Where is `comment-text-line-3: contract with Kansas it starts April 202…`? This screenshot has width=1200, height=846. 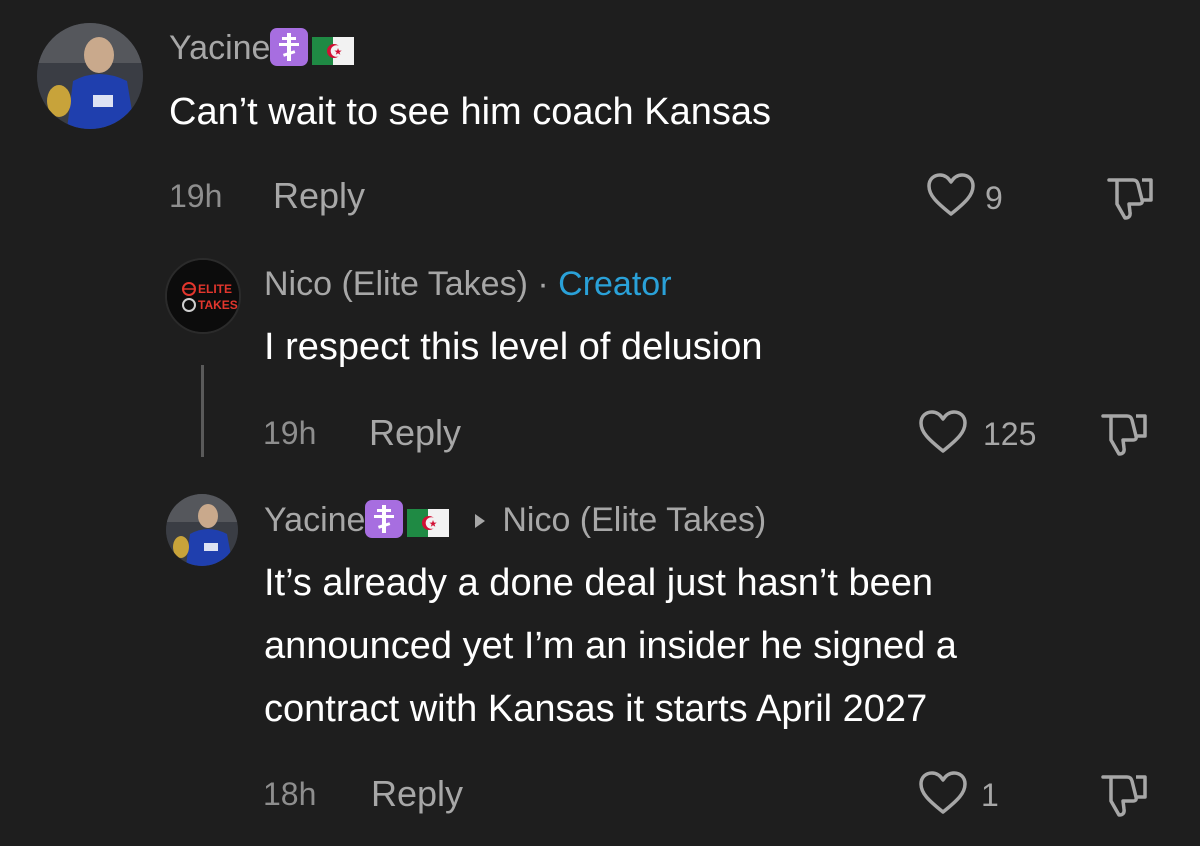 comment-text-line-3: contract with Kansas it starts April 202… is located at coordinates (596, 709).